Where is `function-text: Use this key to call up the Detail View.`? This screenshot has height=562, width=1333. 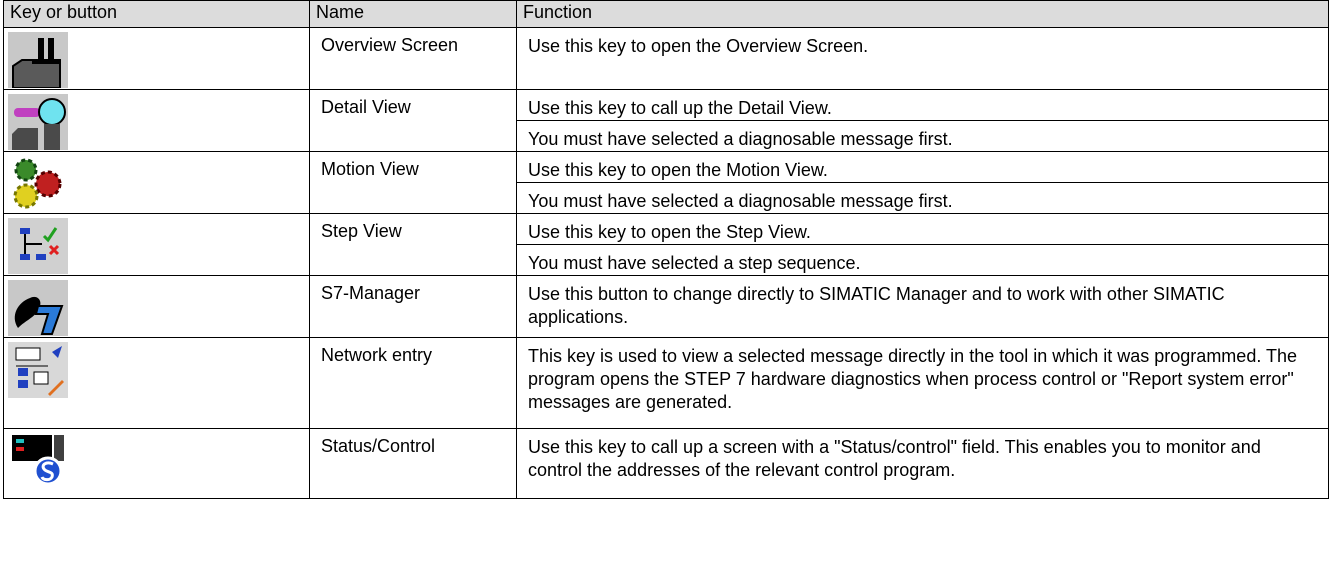 function-text: Use this key to call up the Detail View. is located at coordinates (680, 108).